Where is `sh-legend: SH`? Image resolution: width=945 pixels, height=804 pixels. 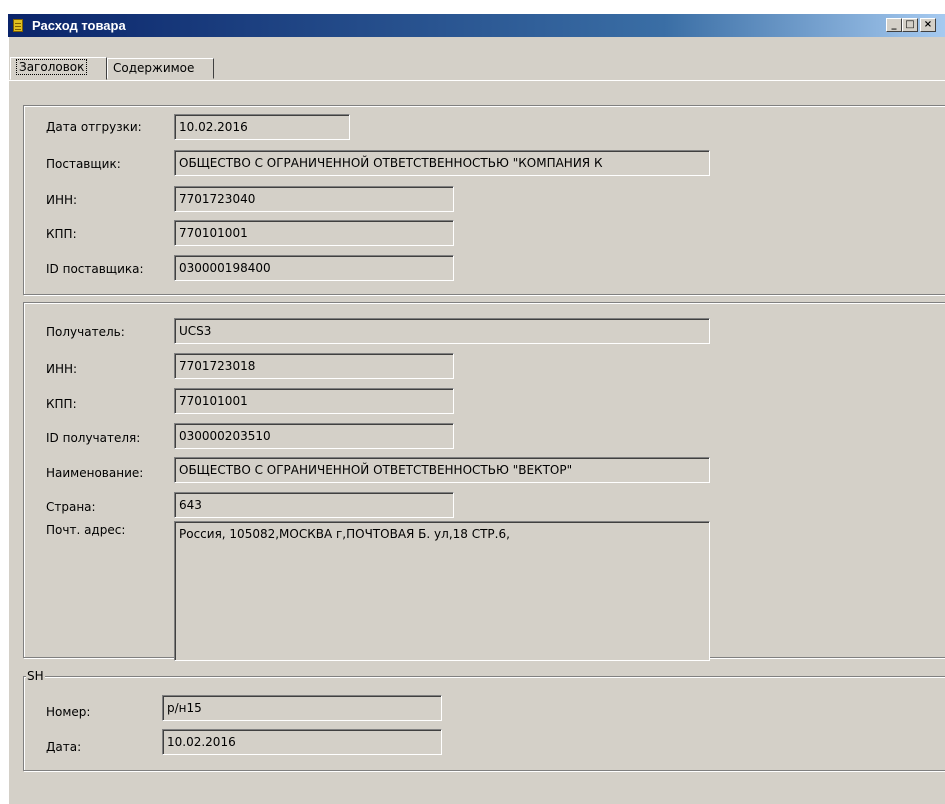
sh-legend: SH is located at coordinates (35, 676).